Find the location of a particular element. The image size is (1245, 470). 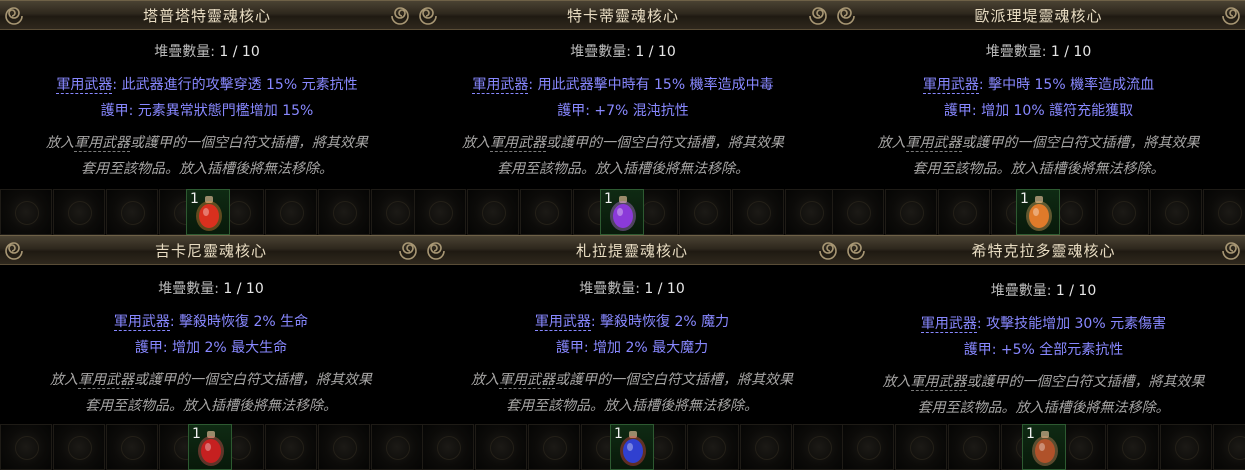

armour-effect: : 元素異常狀態門檻增加 15% is located at coordinates (221, 111).